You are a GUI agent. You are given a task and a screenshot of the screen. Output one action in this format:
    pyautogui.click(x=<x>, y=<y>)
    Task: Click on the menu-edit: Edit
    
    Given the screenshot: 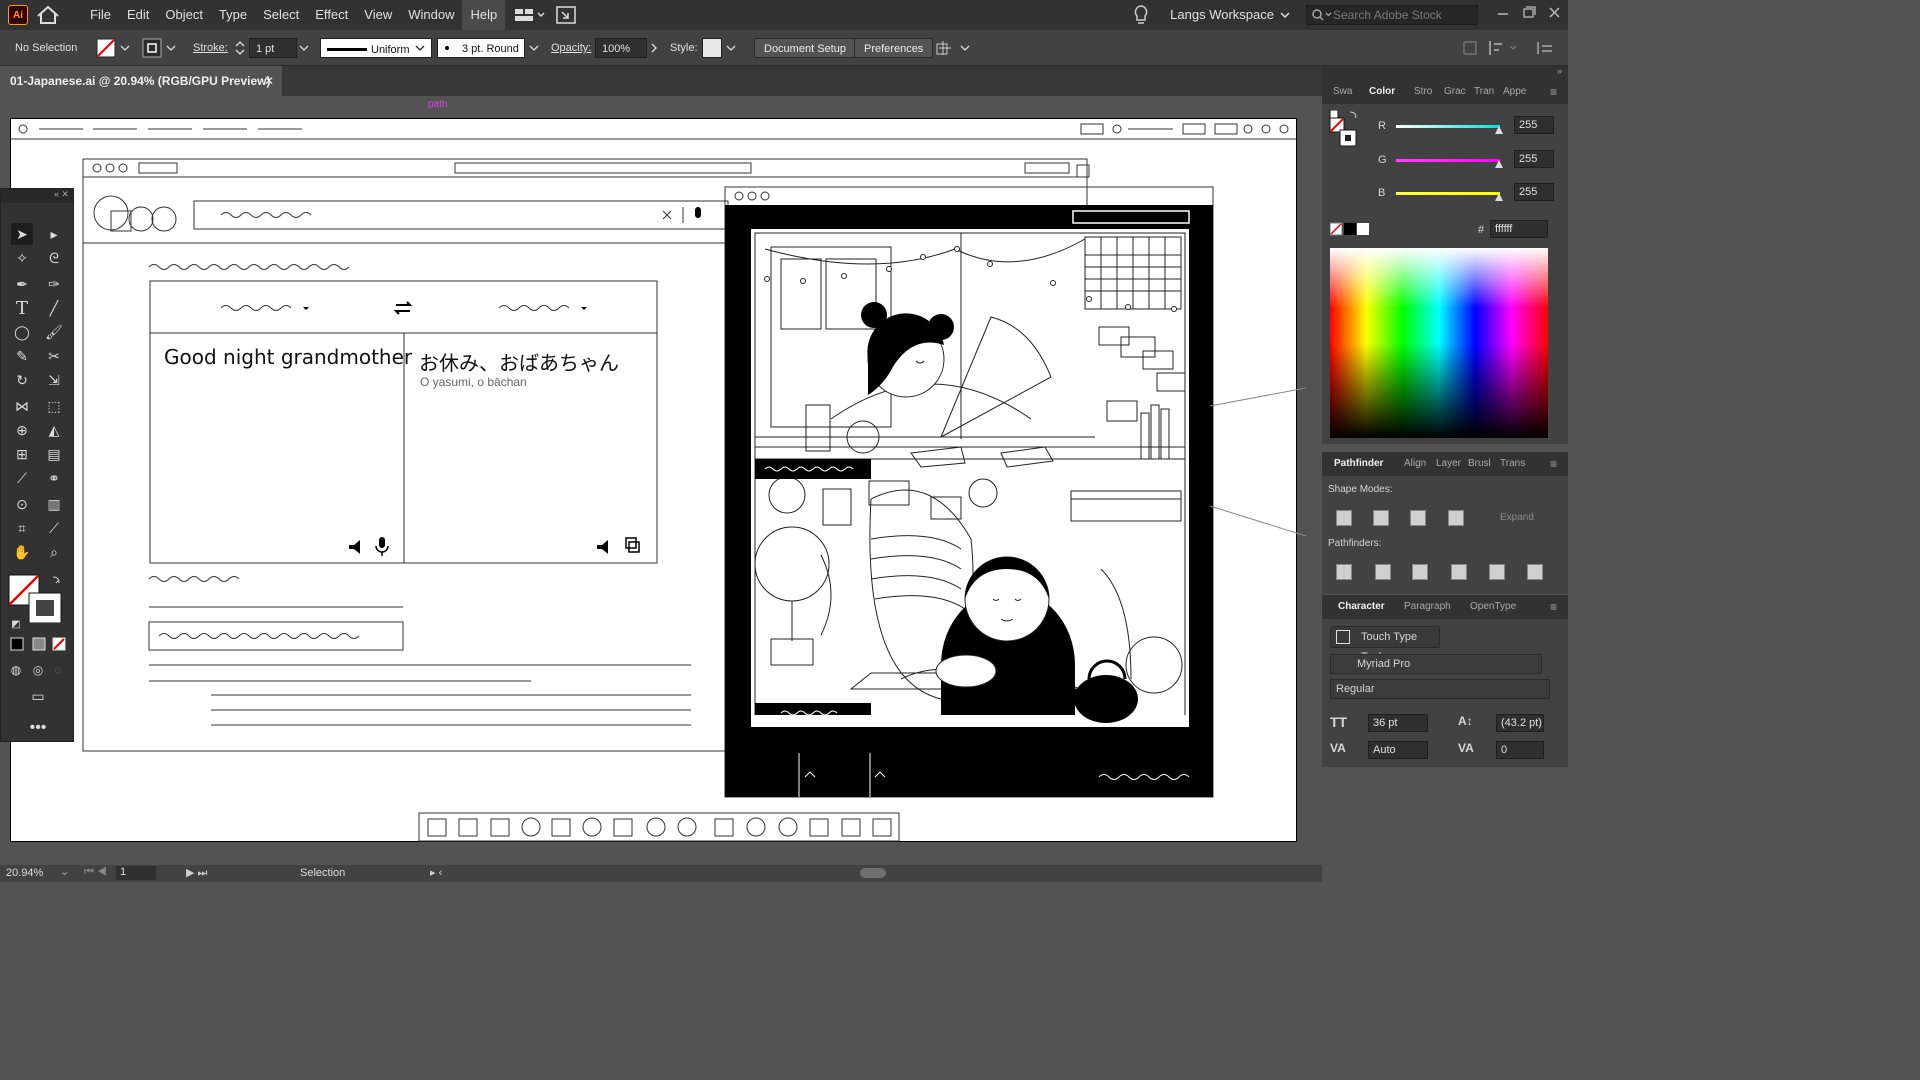 What is the action you would take?
    pyautogui.click(x=138, y=15)
    